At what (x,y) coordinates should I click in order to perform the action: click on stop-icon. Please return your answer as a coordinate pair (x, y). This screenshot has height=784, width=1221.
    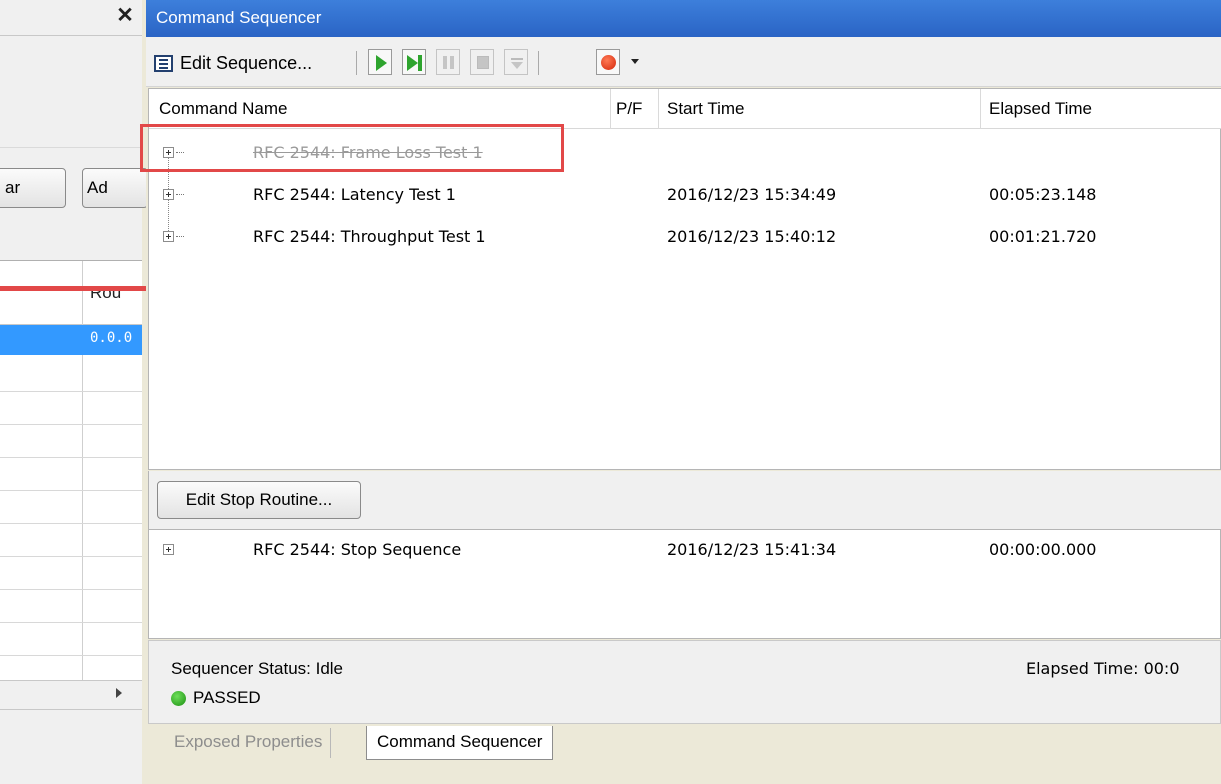
    Looking at the image, I should click on (483, 62).